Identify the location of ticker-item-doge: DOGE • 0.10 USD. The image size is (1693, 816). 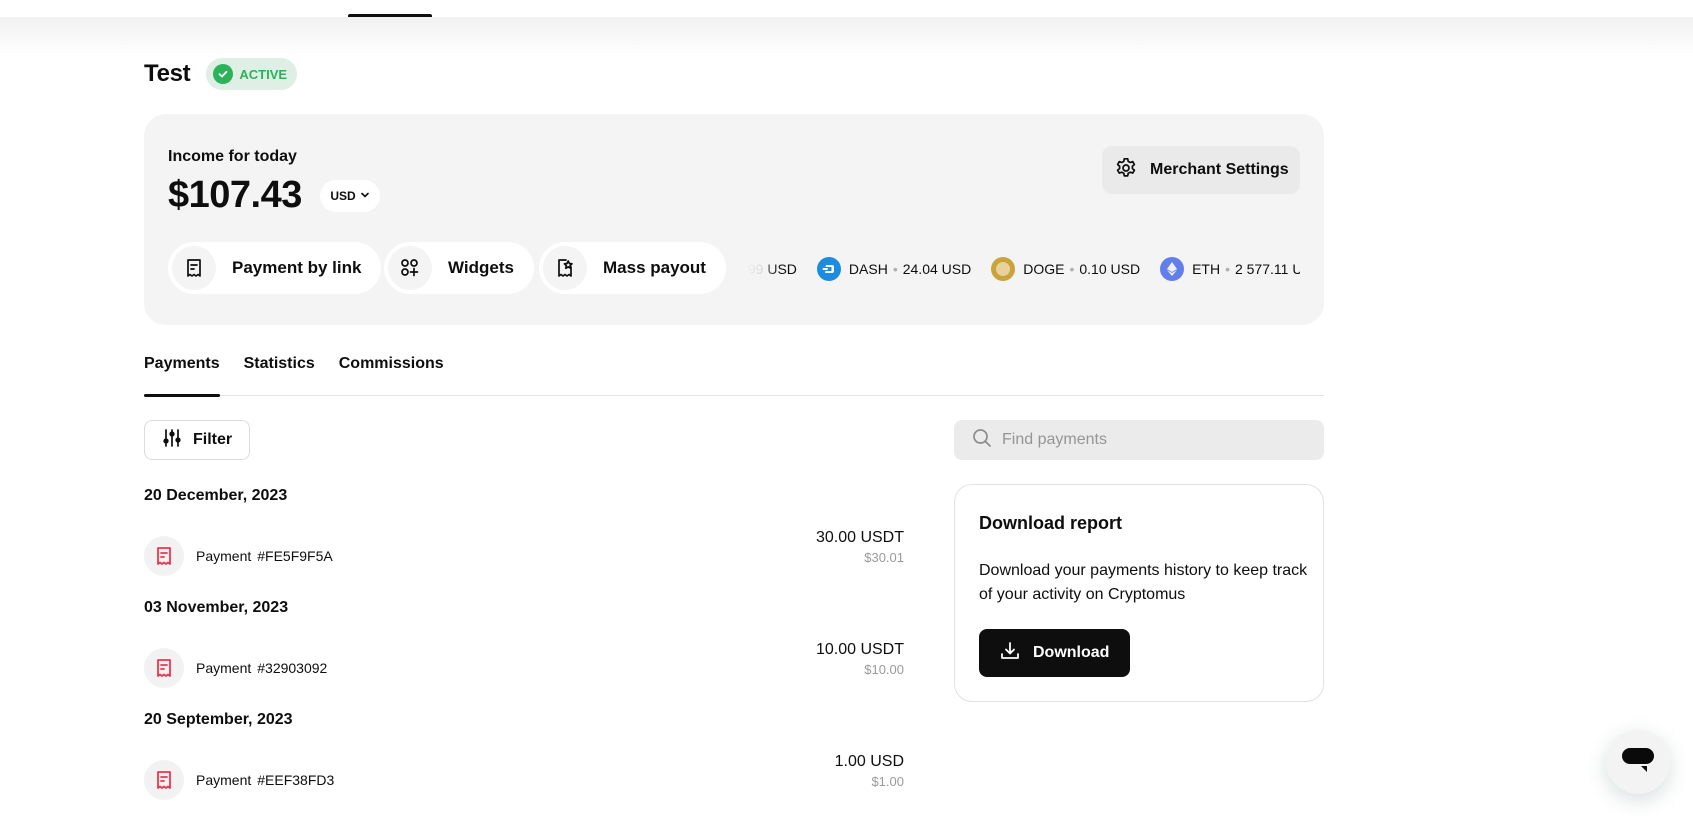
(1065, 269).